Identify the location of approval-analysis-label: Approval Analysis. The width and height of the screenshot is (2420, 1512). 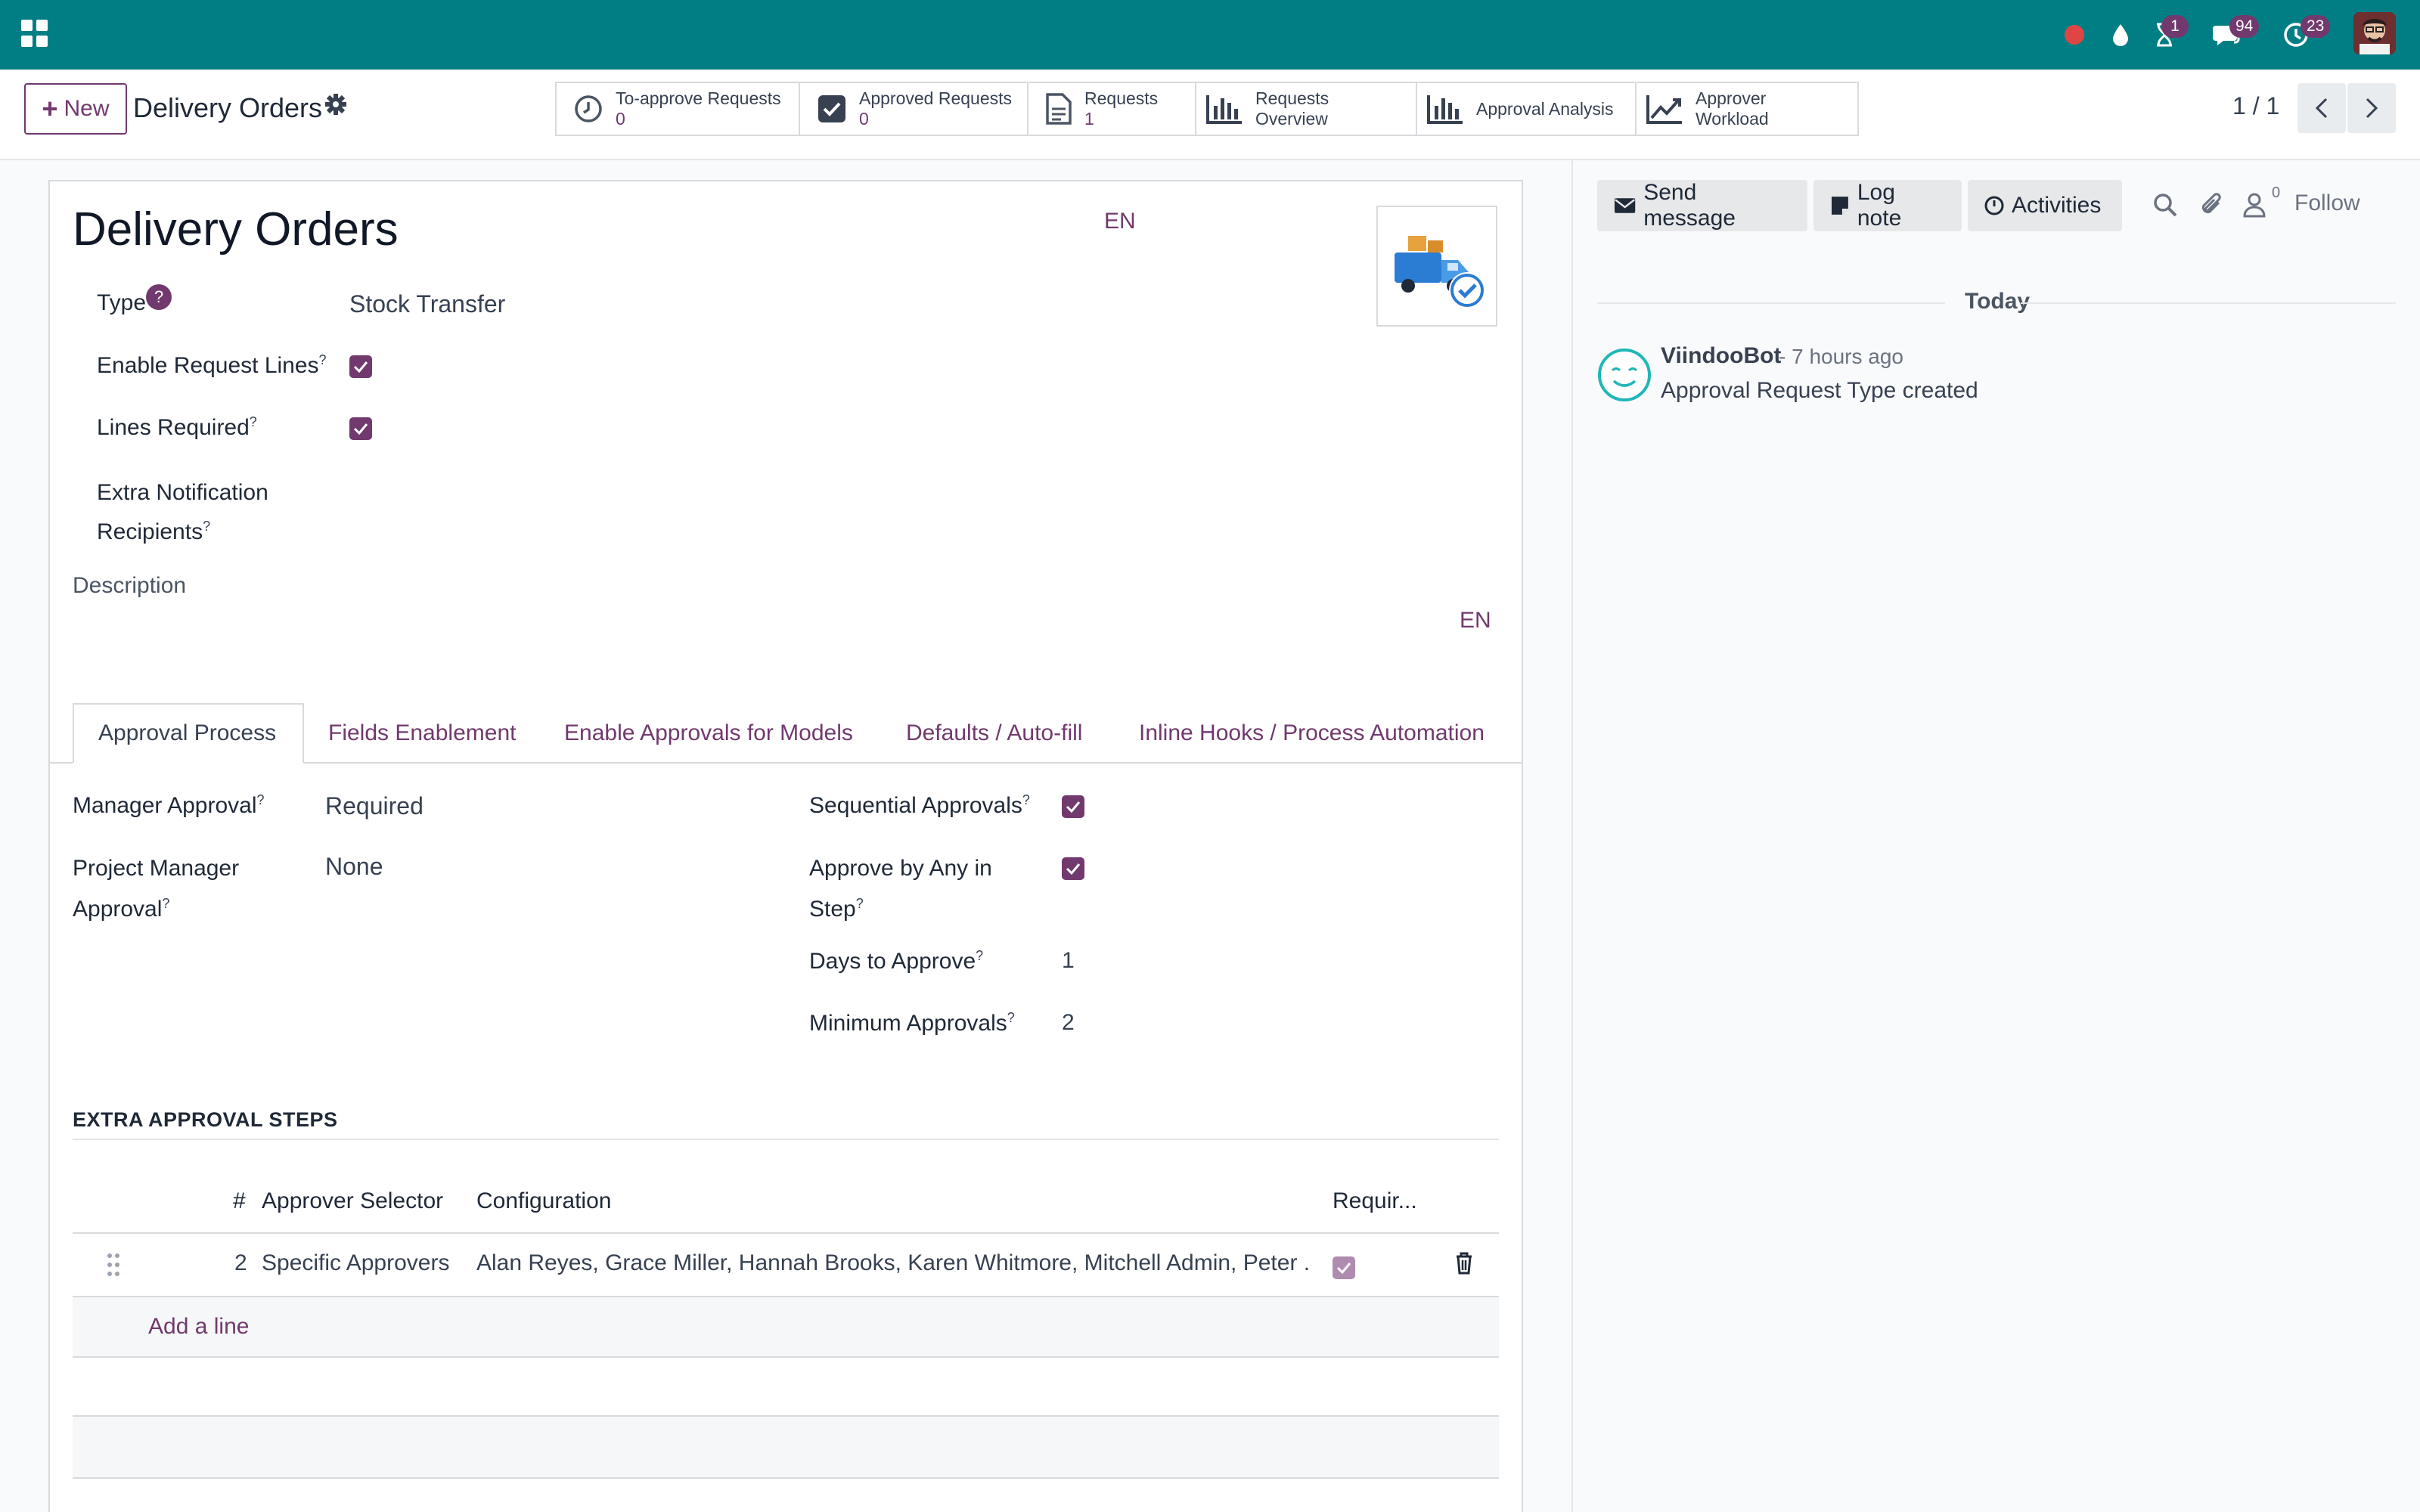
(1545, 109).